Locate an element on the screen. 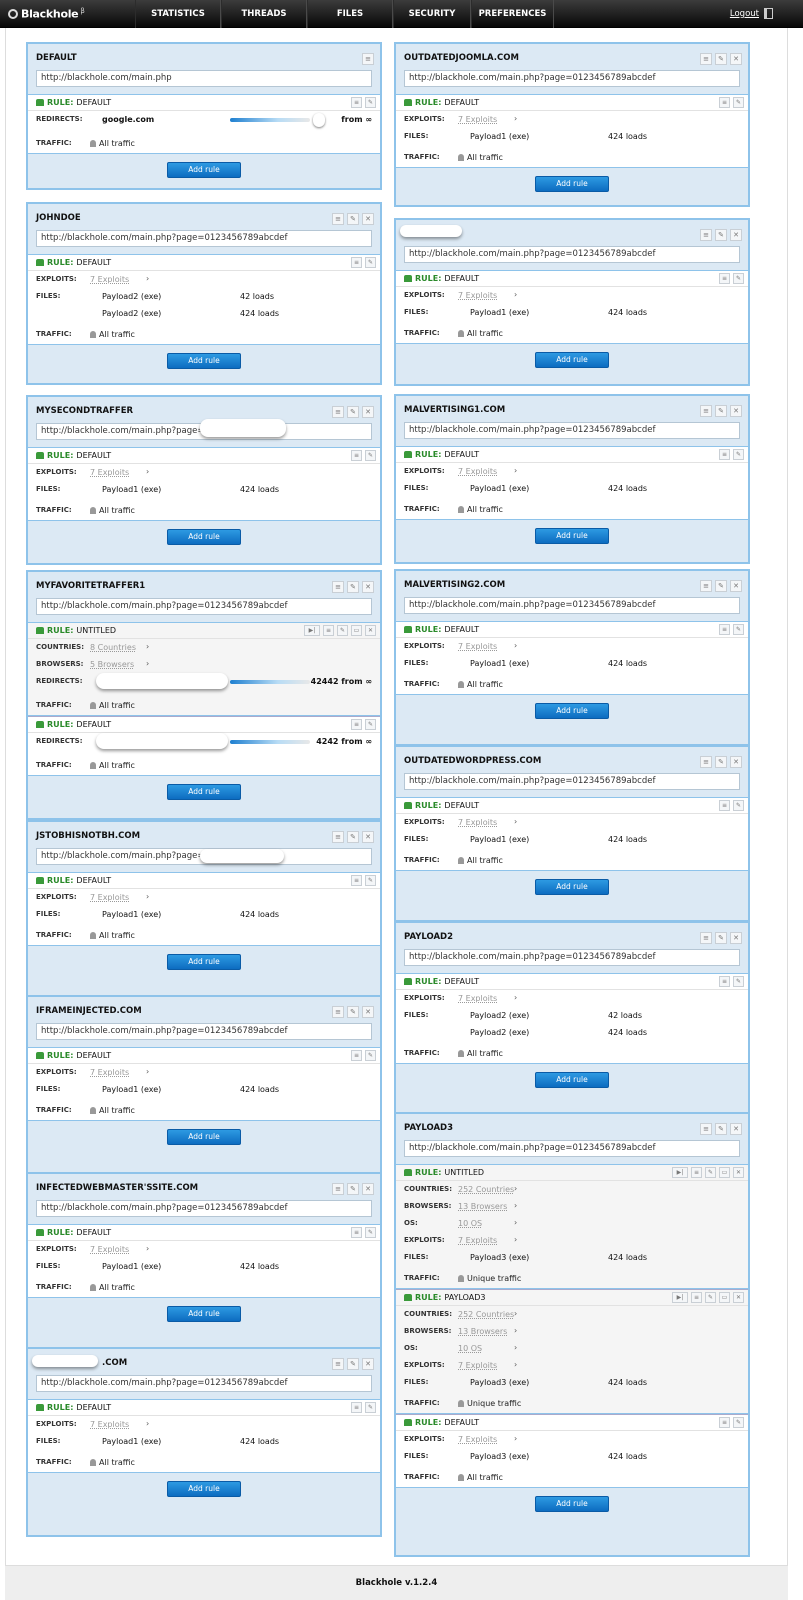 The height and width of the screenshot is (1600, 803). nav-statistics: STATISTICS is located at coordinates (178, 14).